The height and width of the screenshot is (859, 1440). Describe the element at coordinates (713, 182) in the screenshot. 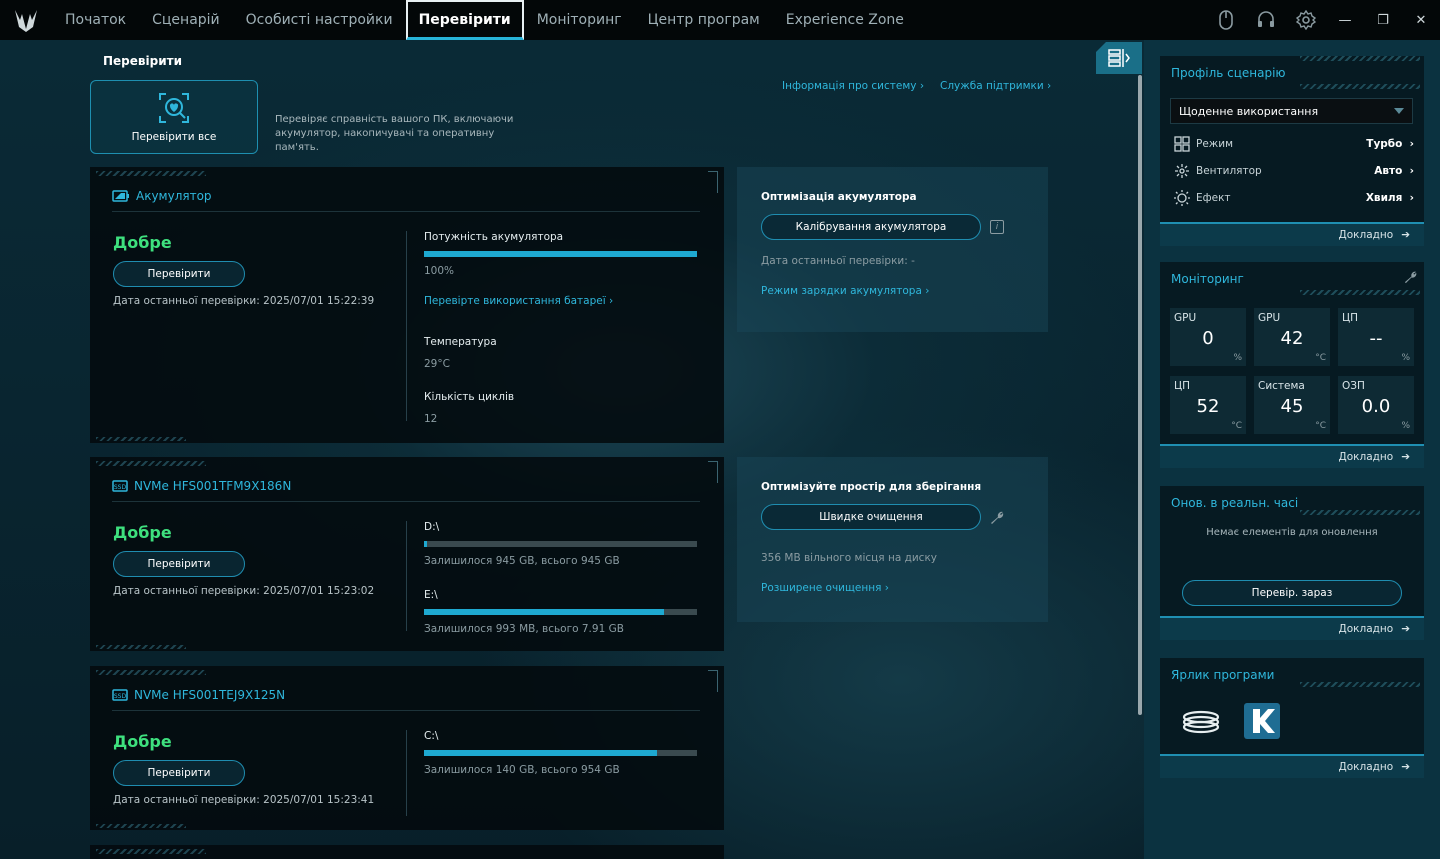

I see `corner-decoration` at that location.